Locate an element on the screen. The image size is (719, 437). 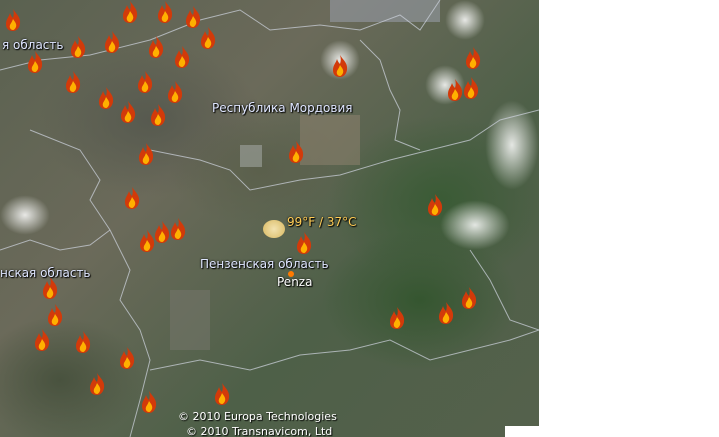
attribution-line-2: © 2010 Transnavicom, Ltd is located at coordinates (259, 431).